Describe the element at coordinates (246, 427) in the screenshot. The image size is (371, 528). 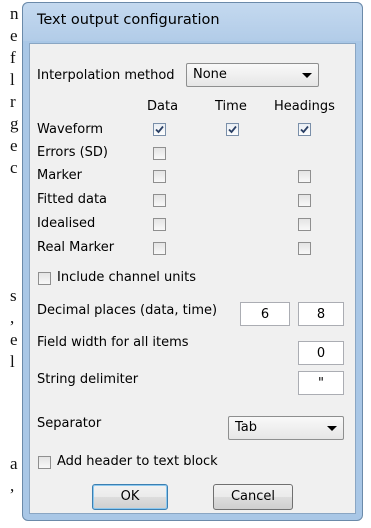
I see `separator-value: Tab` at that location.